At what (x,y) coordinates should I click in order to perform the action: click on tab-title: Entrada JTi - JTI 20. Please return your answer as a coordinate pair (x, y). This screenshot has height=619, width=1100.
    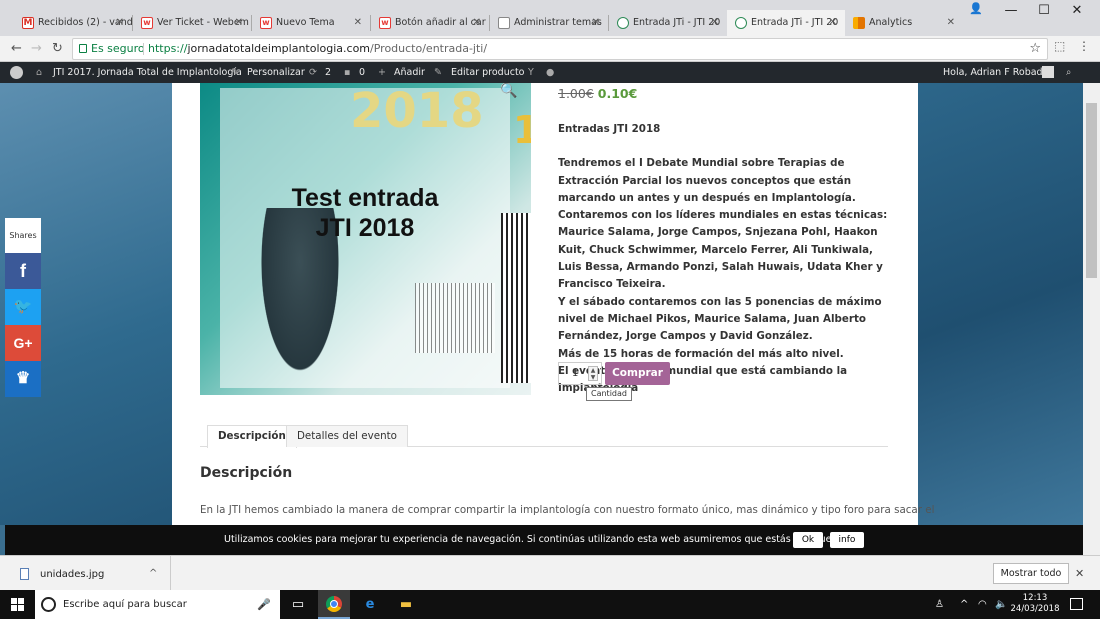
    Looking at the image, I should click on (677, 22).